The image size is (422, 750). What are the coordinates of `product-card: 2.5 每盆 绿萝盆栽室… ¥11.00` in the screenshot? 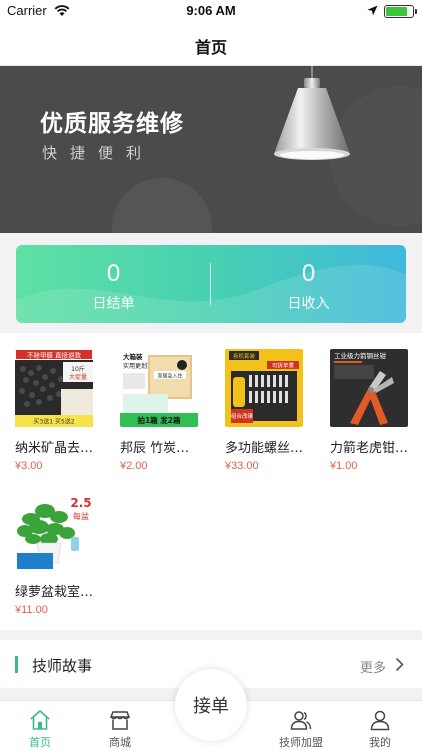 It's located at (54, 554).